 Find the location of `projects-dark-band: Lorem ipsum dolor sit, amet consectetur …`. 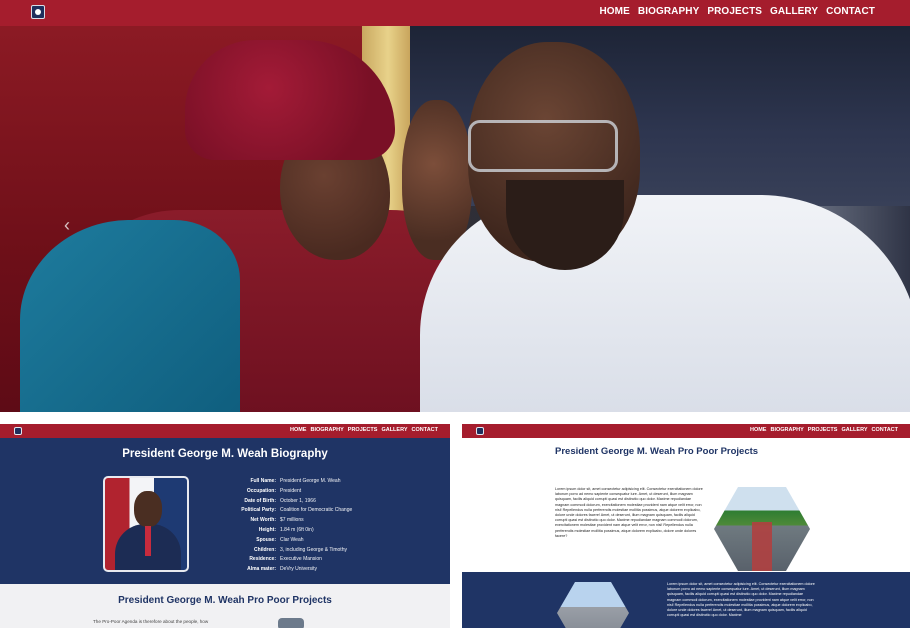

projects-dark-band: Lorem ipsum dolor sit, amet consectetur … is located at coordinates (686, 600).